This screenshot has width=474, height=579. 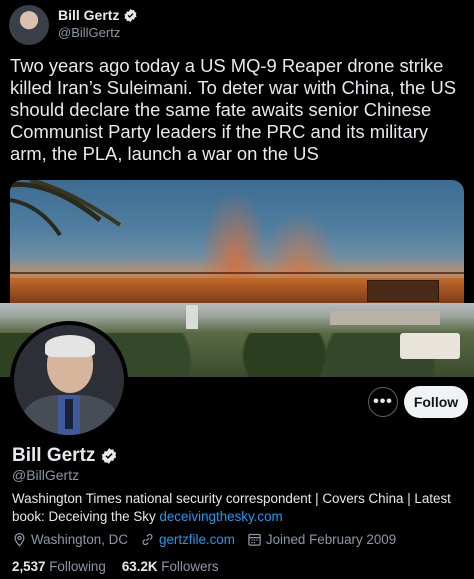 What do you see at coordinates (331, 539) in the screenshot?
I see `joined-text: Joined February 2009` at bounding box center [331, 539].